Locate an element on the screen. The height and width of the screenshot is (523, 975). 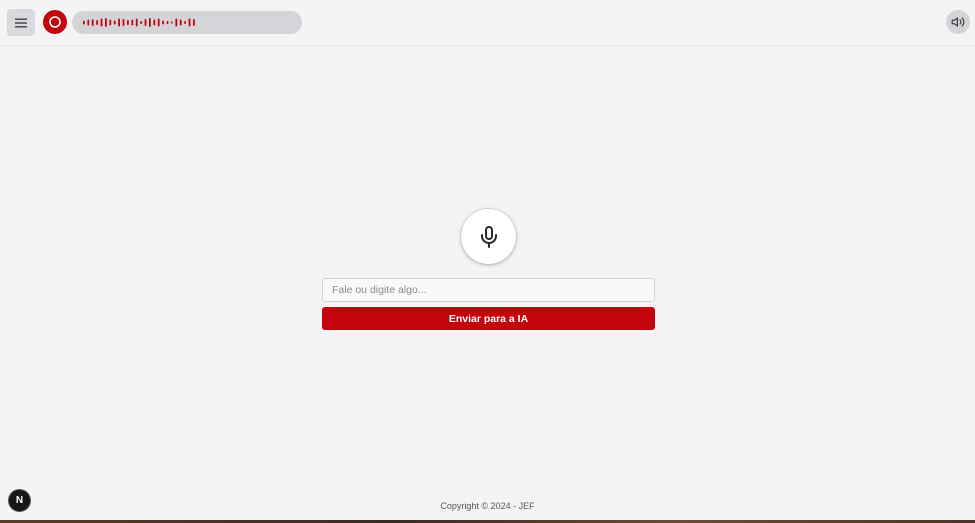
menu-button is located at coordinates (21, 22).